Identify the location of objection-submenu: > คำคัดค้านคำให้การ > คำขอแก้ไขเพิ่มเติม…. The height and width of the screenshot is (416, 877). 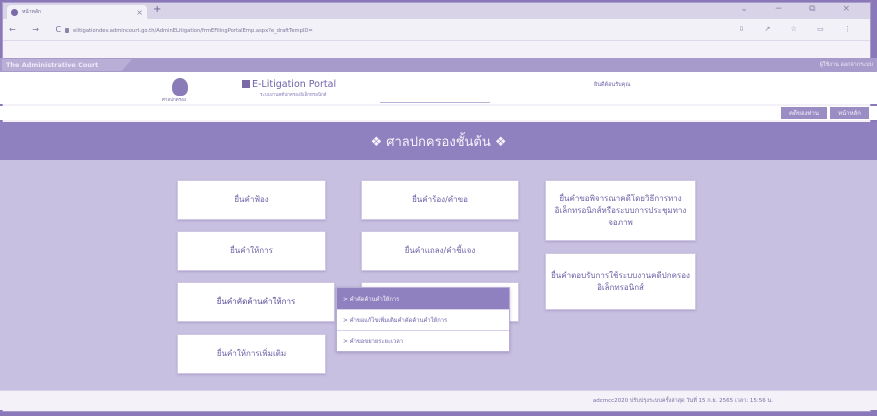
(423, 319).